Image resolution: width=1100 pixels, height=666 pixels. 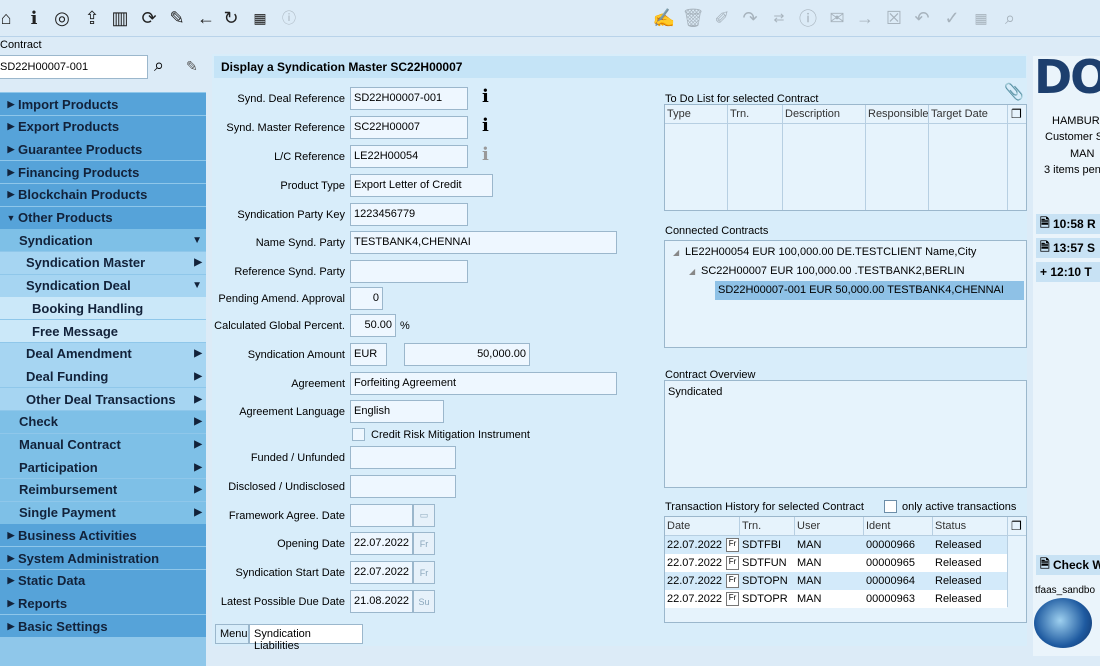 I want to click on next-icon: →, so click(x=865, y=18).